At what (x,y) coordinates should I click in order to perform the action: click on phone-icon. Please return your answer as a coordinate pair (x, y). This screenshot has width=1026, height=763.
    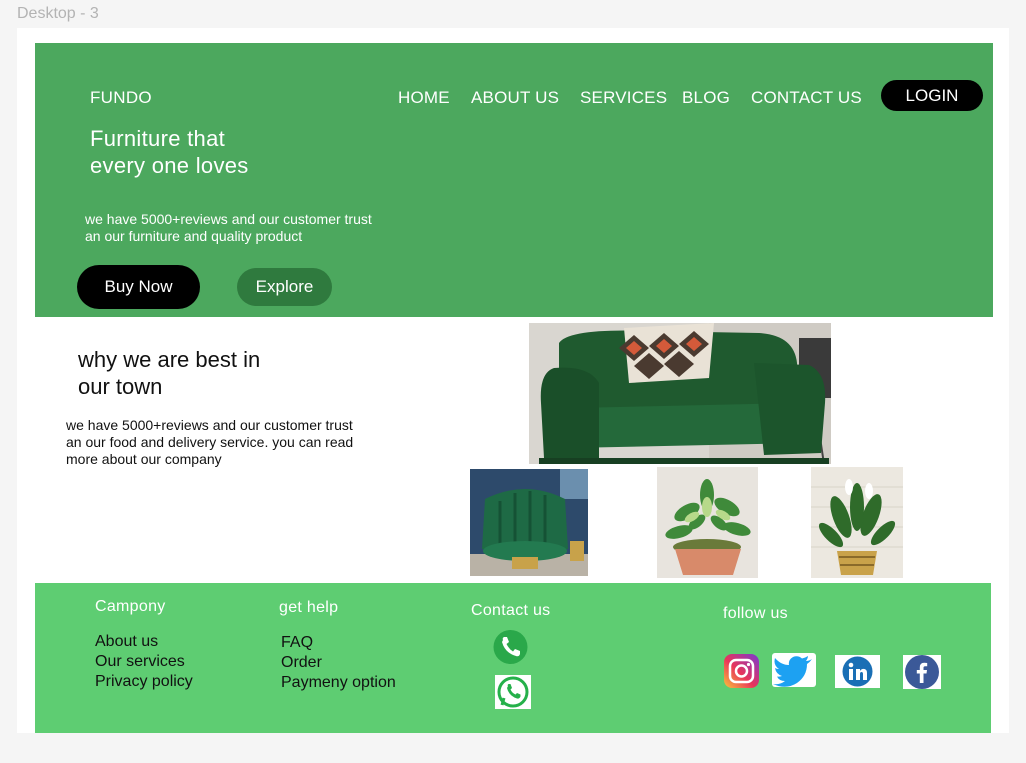
    Looking at the image, I should click on (510, 647).